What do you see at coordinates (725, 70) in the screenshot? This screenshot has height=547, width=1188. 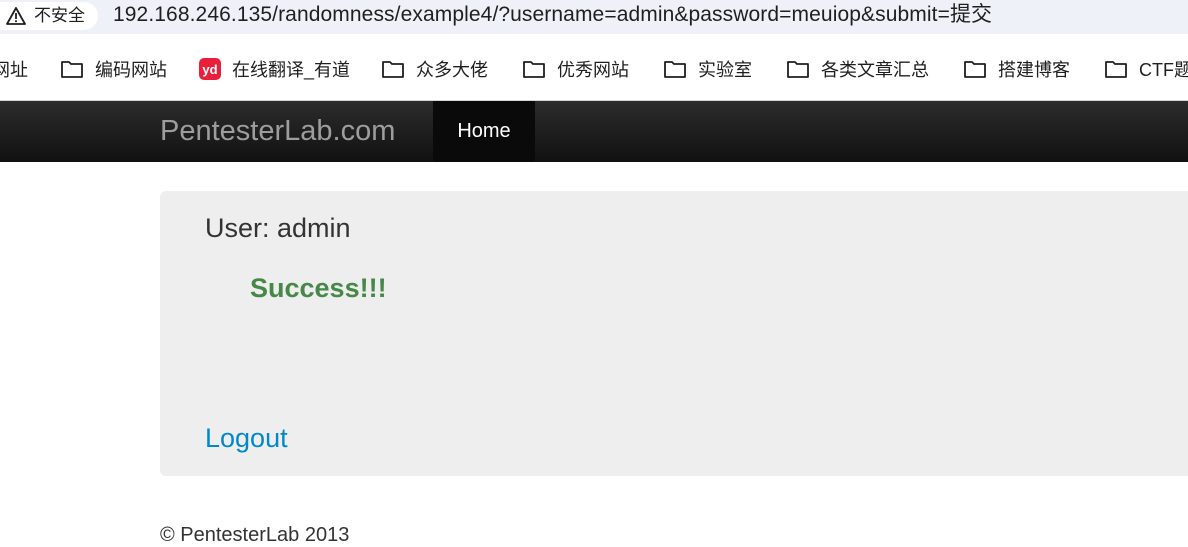 I see `bookmark-label: 实验室` at bounding box center [725, 70].